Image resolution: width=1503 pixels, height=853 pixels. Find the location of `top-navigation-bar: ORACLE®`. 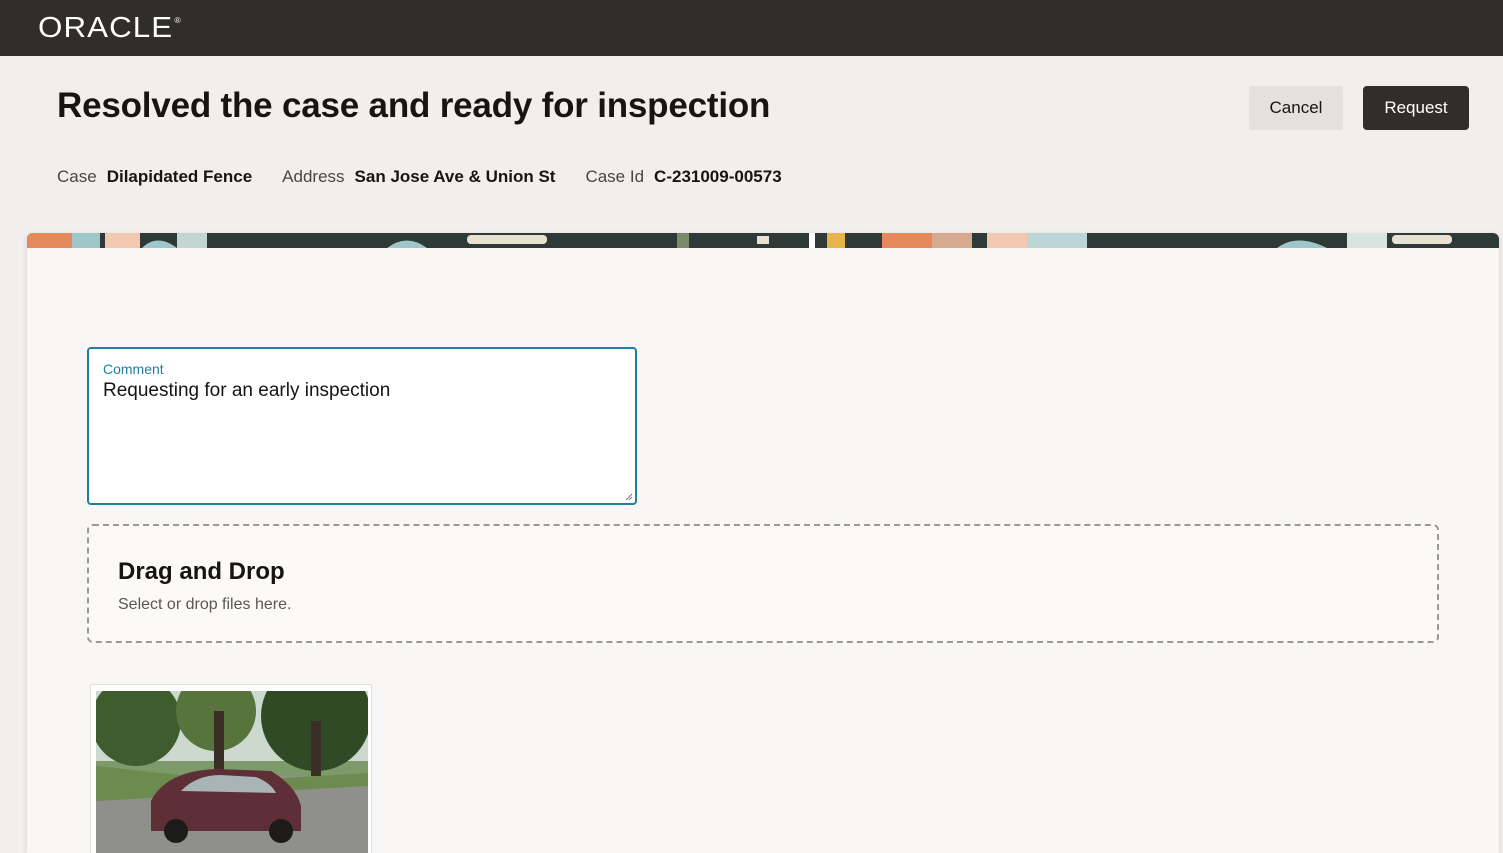

top-navigation-bar: ORACLE® is located at coordinates (751, 28).